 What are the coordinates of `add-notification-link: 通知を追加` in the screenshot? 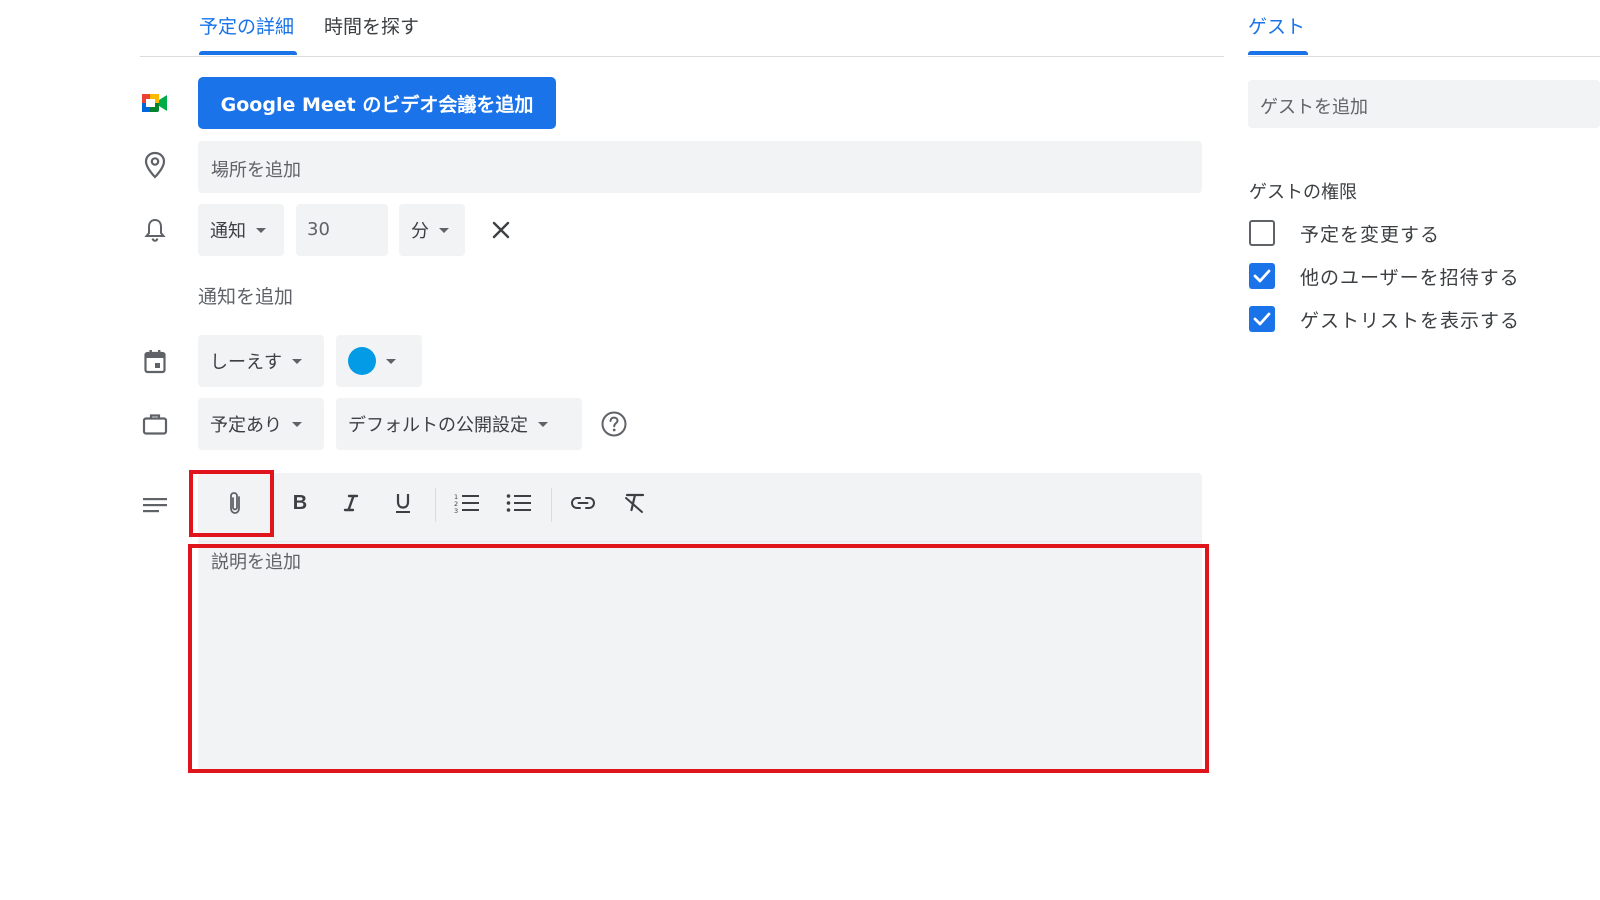 It's located at (245, 295).